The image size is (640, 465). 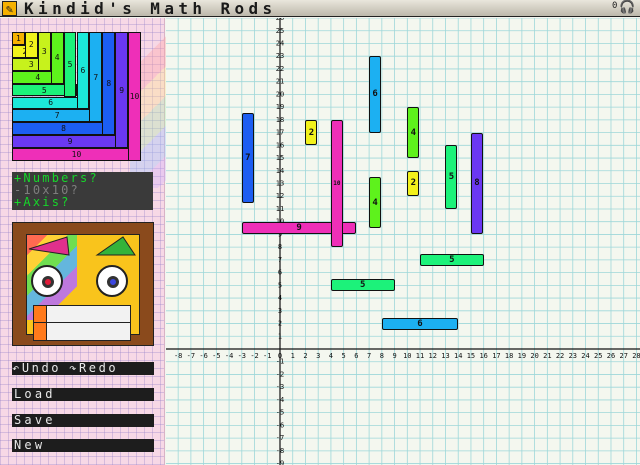 What do you see at coordinates (585, 356) in the screenshot?
I see `x-tick-label: 24` at bounding box center [585, 356].